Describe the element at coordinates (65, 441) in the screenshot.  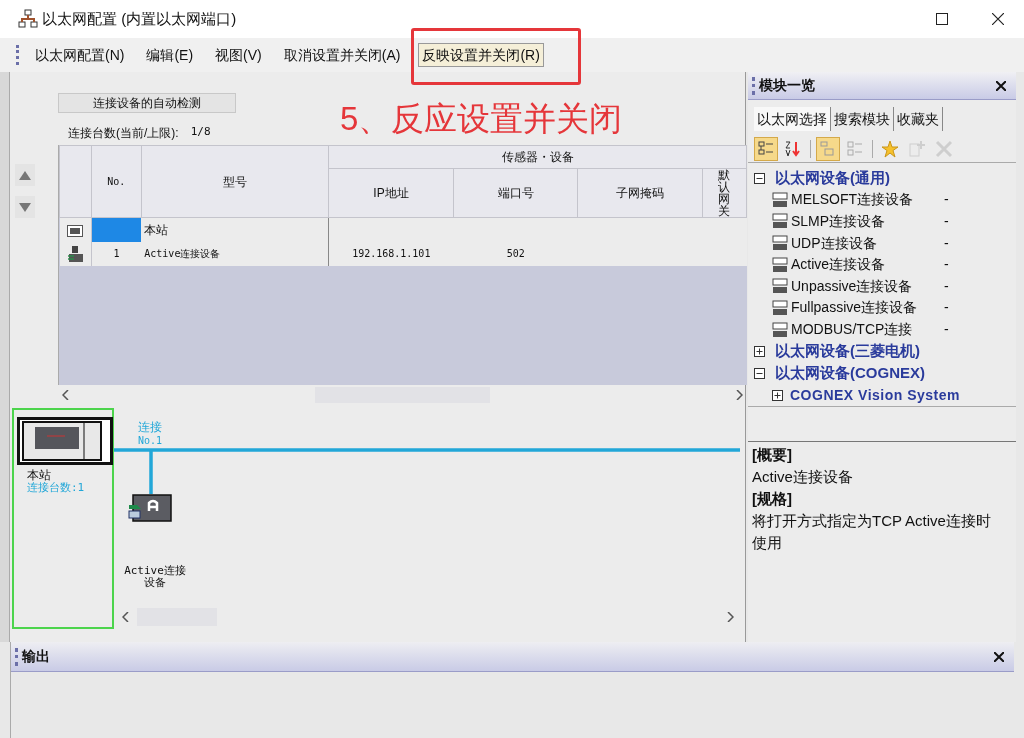
I see `station-drawing` at that location.